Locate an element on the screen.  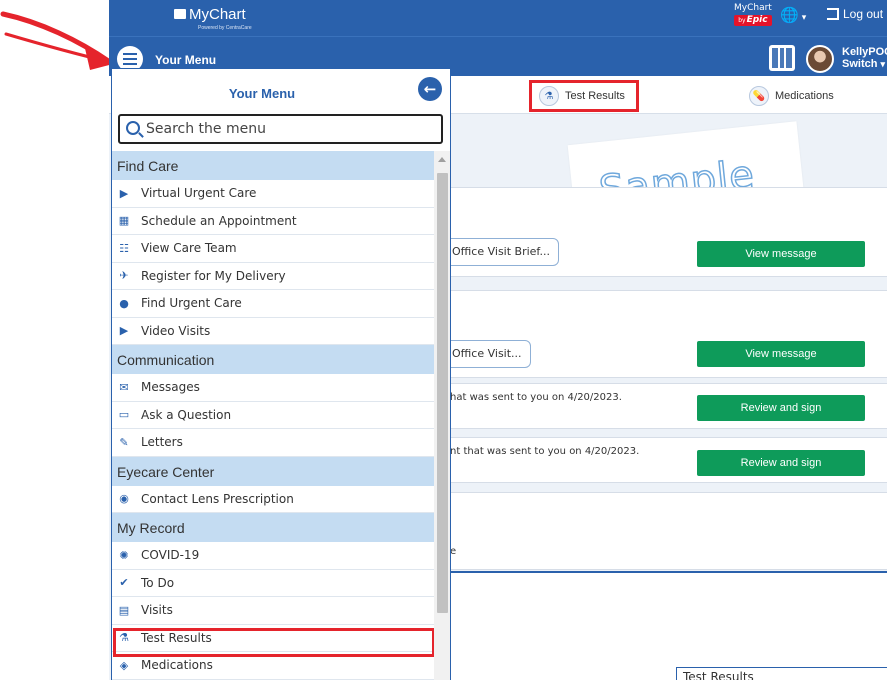
hamburger-icon is located at coordinates (130, 54).